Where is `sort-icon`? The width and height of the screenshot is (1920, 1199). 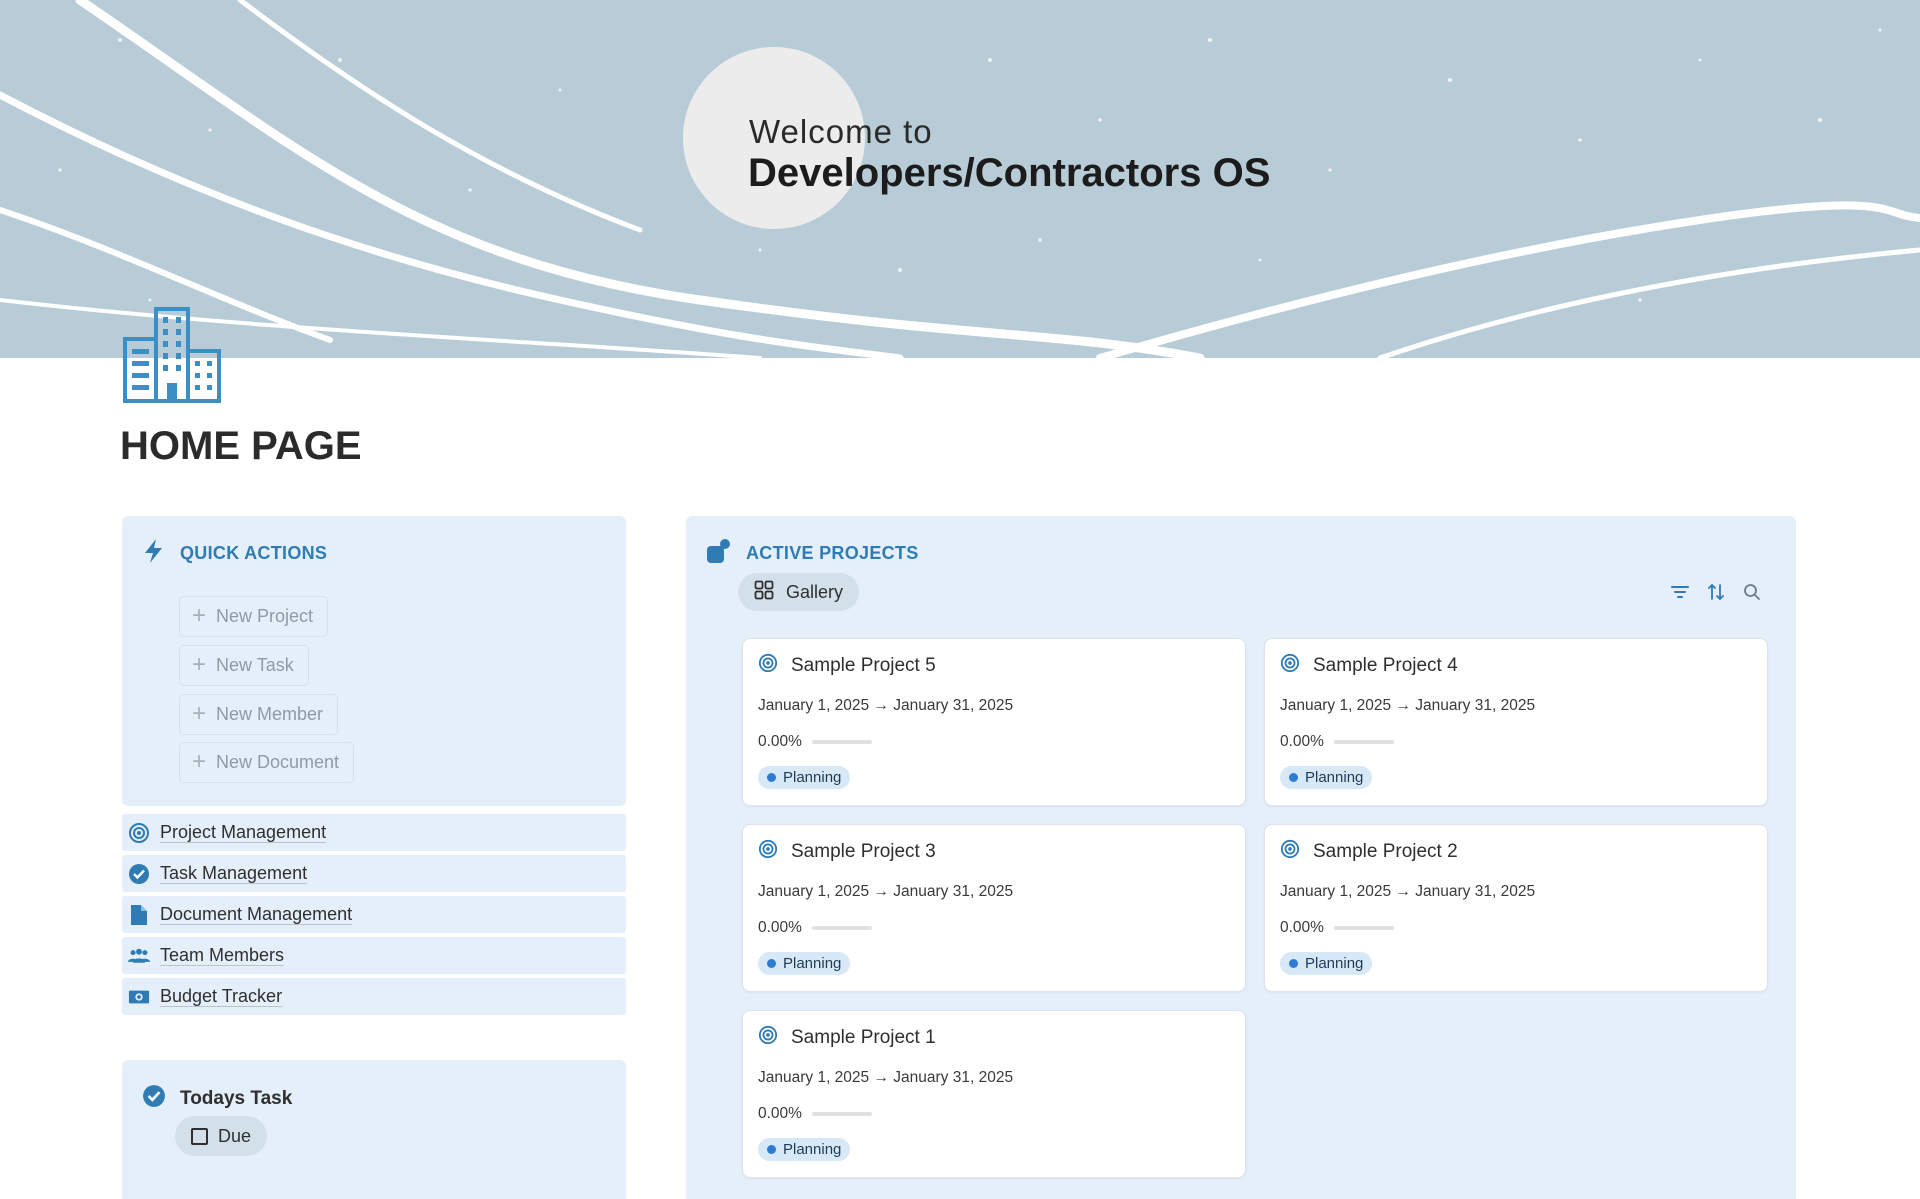 sort-icon is located at coordinates (1716, 592).